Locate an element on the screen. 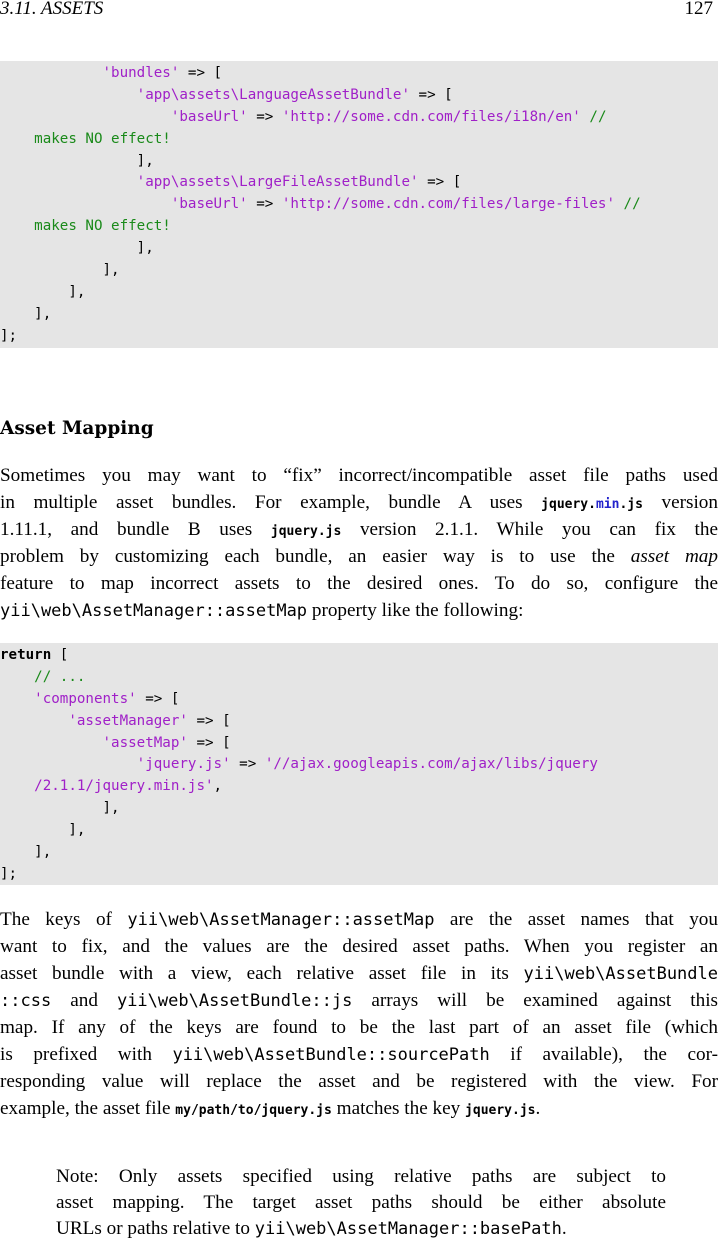 The image size is (718, 1243). span-tts: my/path/to/jquery.js is located at coordinates (253, 1110).